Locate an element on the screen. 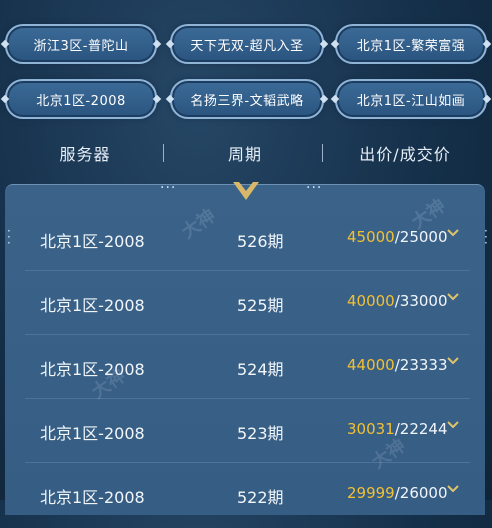 This screenshot has height=528, width=492. row-deal: /26000 is located at coordinates (421, 493).